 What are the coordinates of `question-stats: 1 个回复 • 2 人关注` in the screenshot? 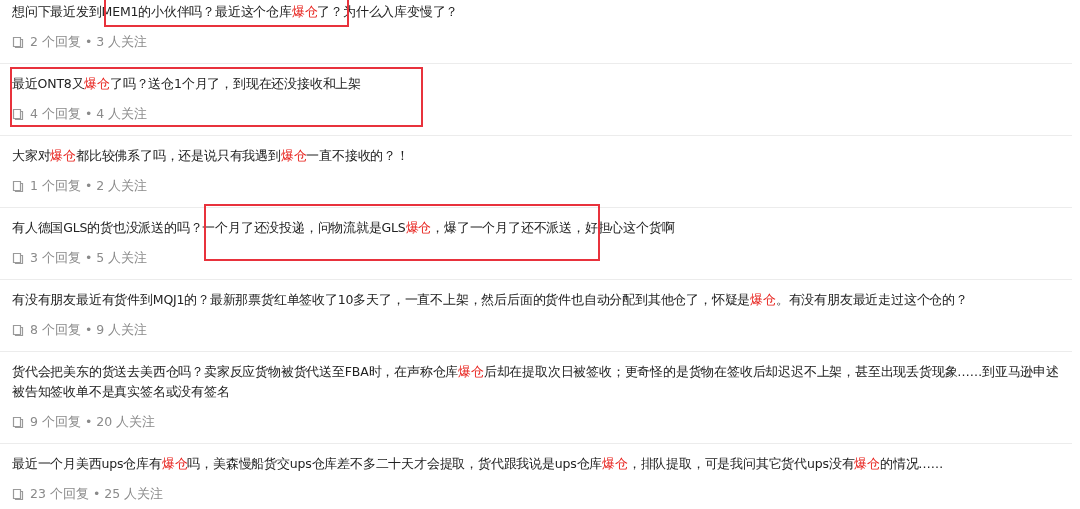 It's located at (89, 186).